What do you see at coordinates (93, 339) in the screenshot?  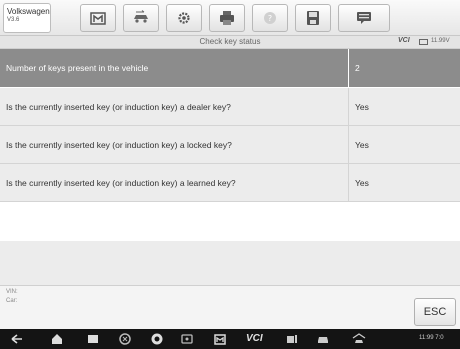 I see `recent-apps-icon` at bounding box center [93, 339].